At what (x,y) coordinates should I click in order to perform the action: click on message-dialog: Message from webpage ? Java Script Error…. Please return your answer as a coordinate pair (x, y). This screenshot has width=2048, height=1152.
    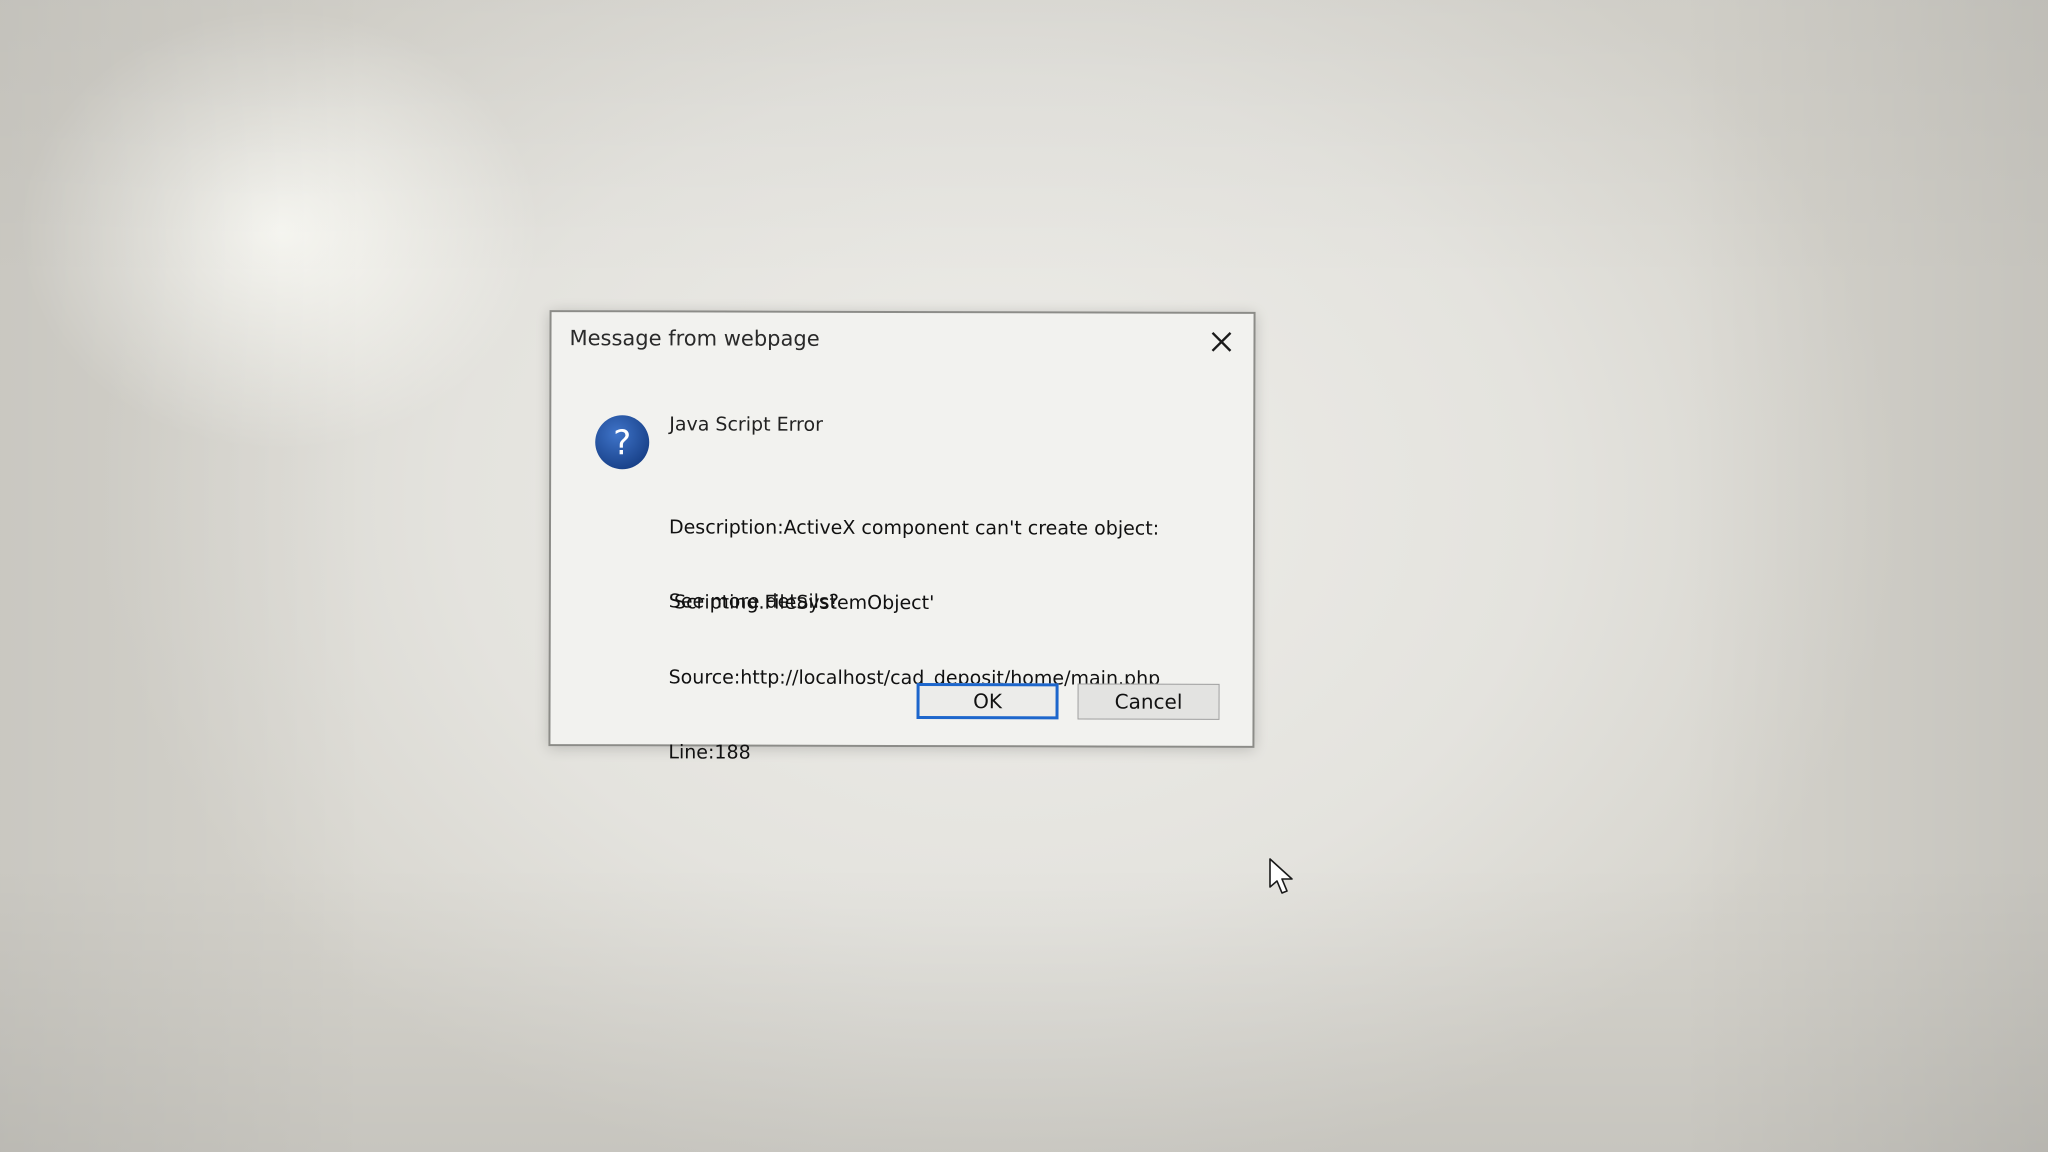
    Looking at the image, I should click on (902, 537).